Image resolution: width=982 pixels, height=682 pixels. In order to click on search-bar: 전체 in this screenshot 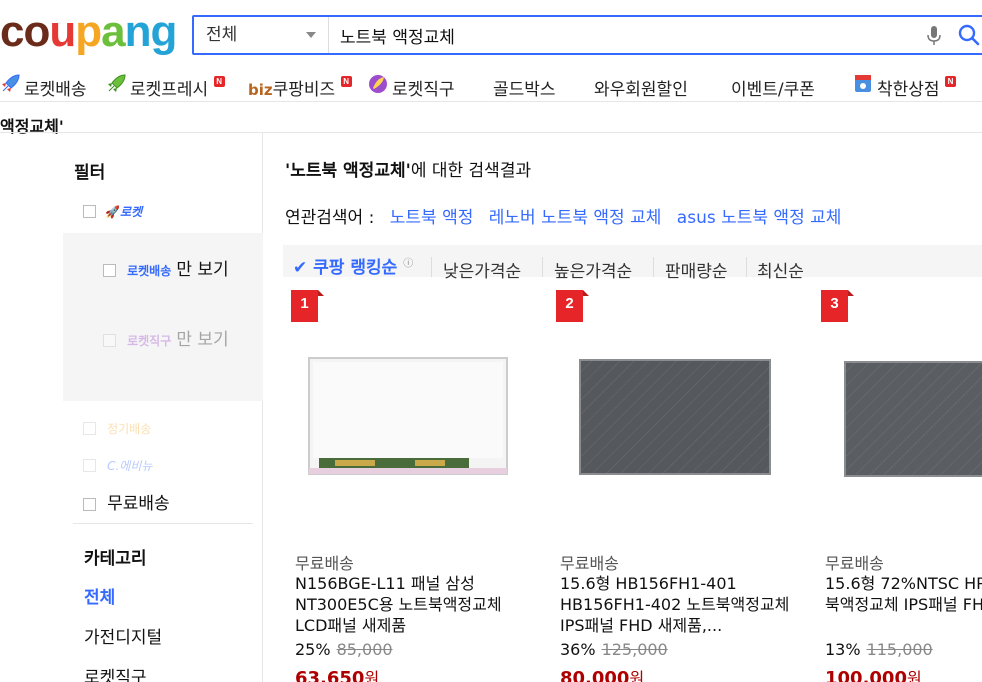, I will do `click(587, 35)`.